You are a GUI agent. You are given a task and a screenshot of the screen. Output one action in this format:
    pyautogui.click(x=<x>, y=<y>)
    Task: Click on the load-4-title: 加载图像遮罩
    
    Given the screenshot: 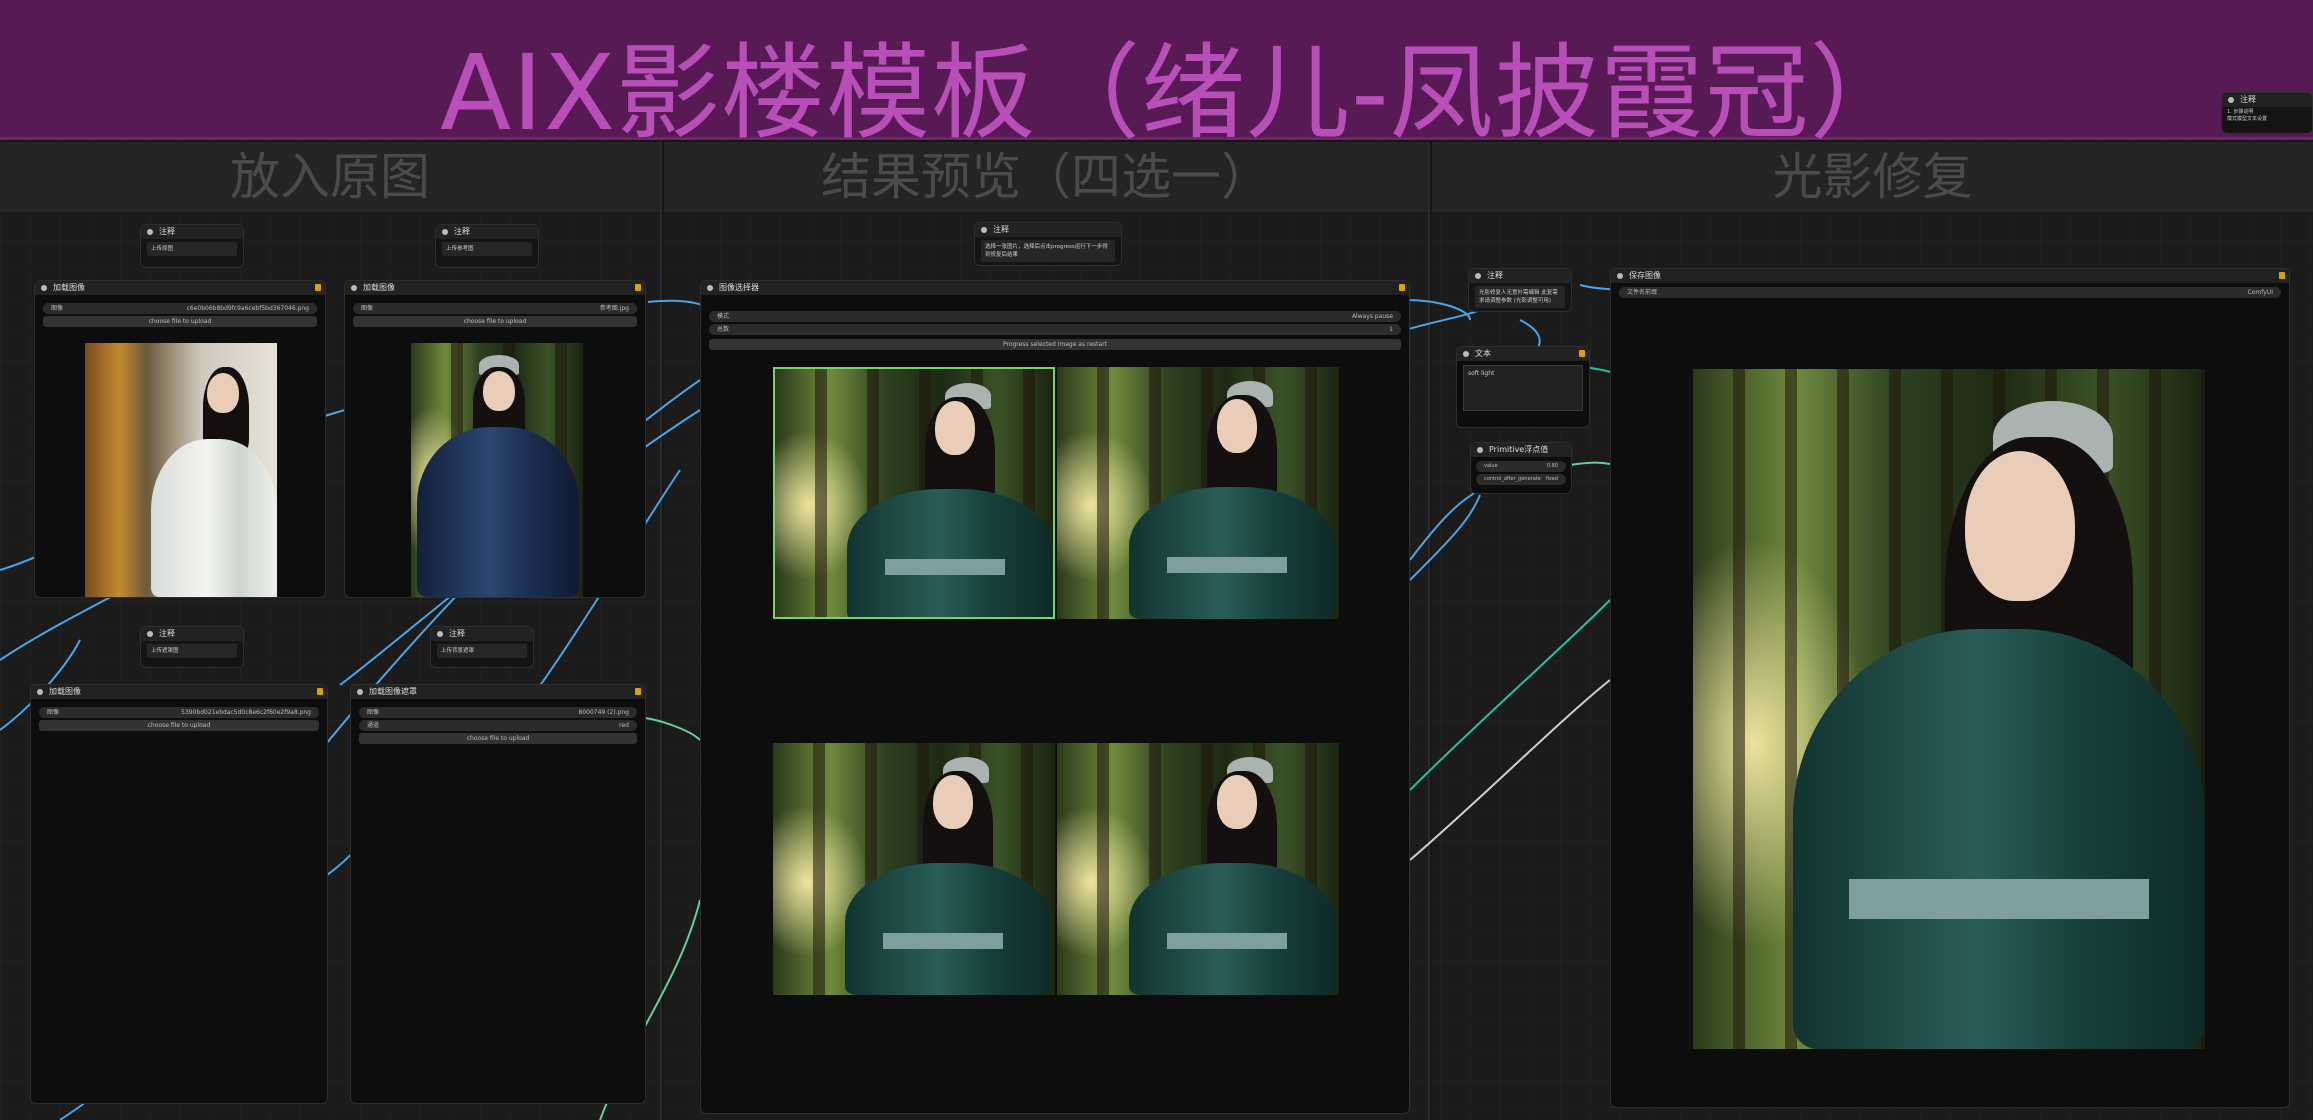 What is the action you would take?
    pyautogui.click(x=393, y=691)
    